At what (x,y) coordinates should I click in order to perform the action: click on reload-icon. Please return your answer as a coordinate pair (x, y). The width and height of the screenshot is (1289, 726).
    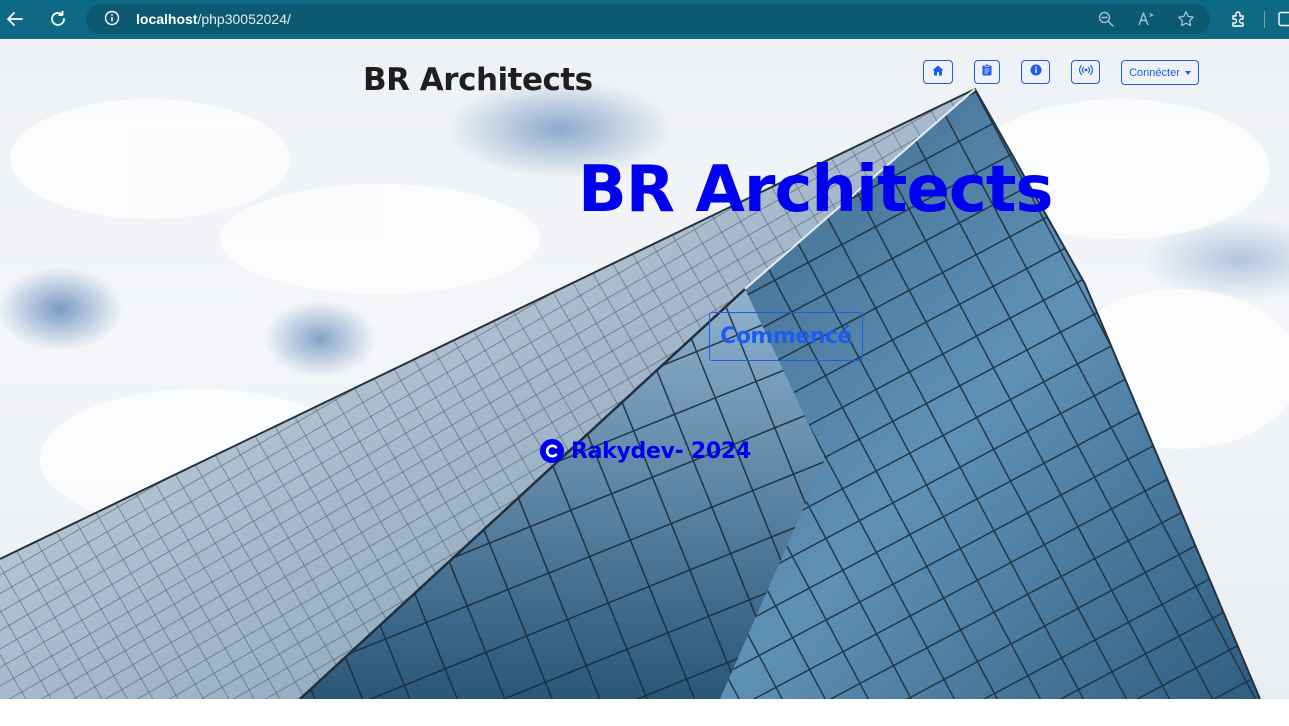
    Looking at the image, I should click on (58, 19).